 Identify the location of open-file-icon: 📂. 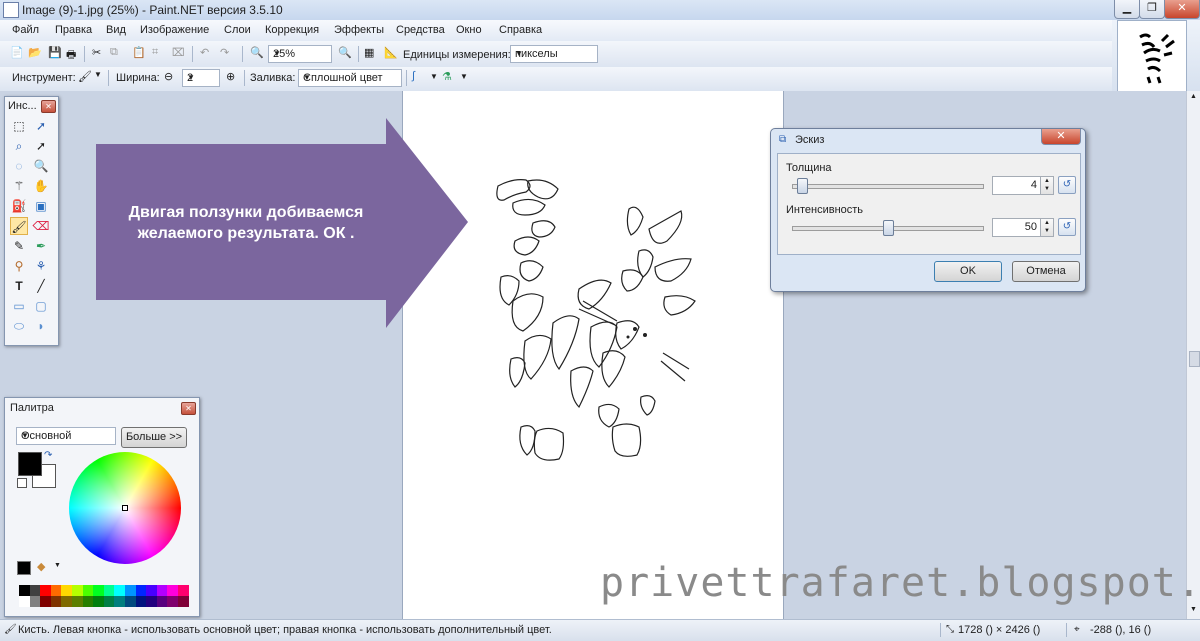
(35, 53).